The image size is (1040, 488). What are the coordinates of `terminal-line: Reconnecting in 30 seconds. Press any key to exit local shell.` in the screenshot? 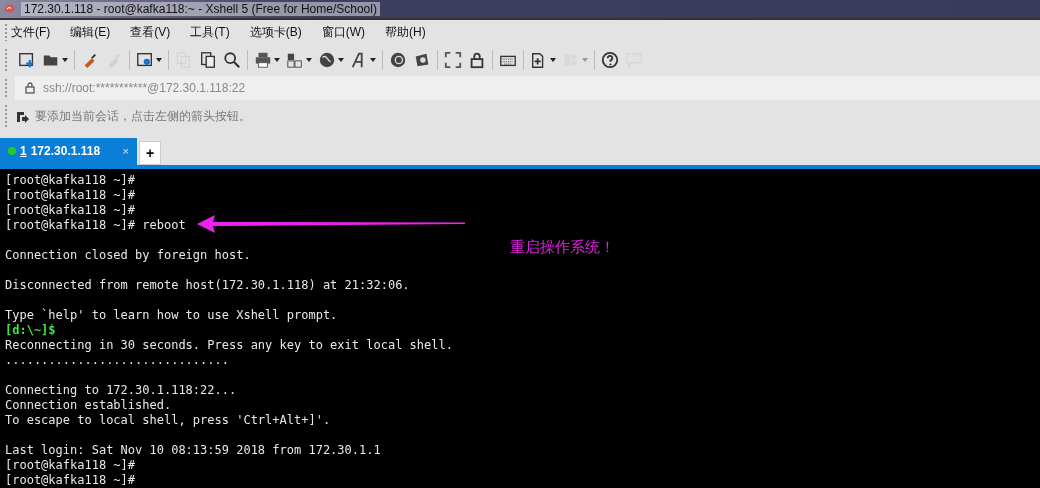 It's located at (229, 345).